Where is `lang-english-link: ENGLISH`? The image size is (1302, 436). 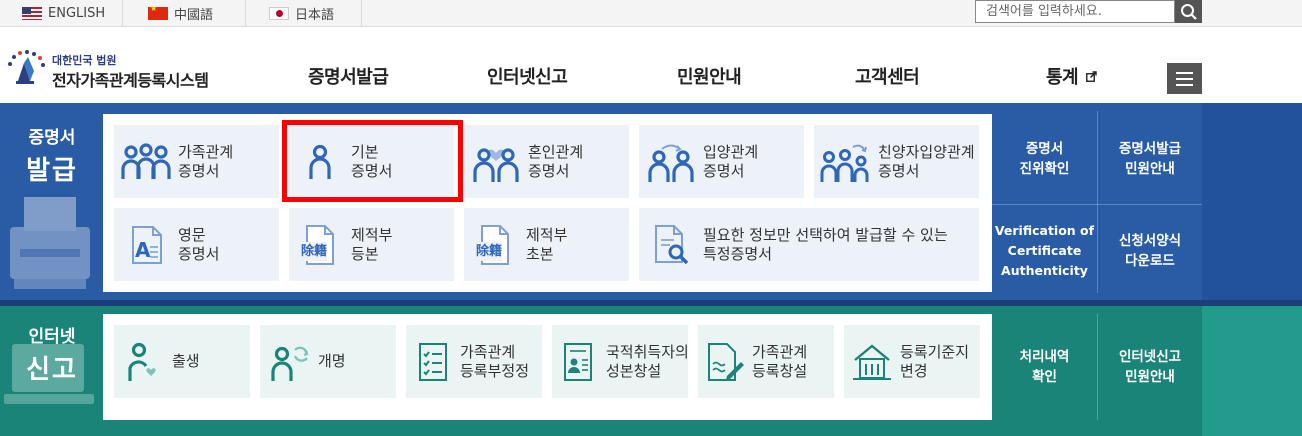 lang-english-link: ENGLISH is located at coordinates (61, 13).